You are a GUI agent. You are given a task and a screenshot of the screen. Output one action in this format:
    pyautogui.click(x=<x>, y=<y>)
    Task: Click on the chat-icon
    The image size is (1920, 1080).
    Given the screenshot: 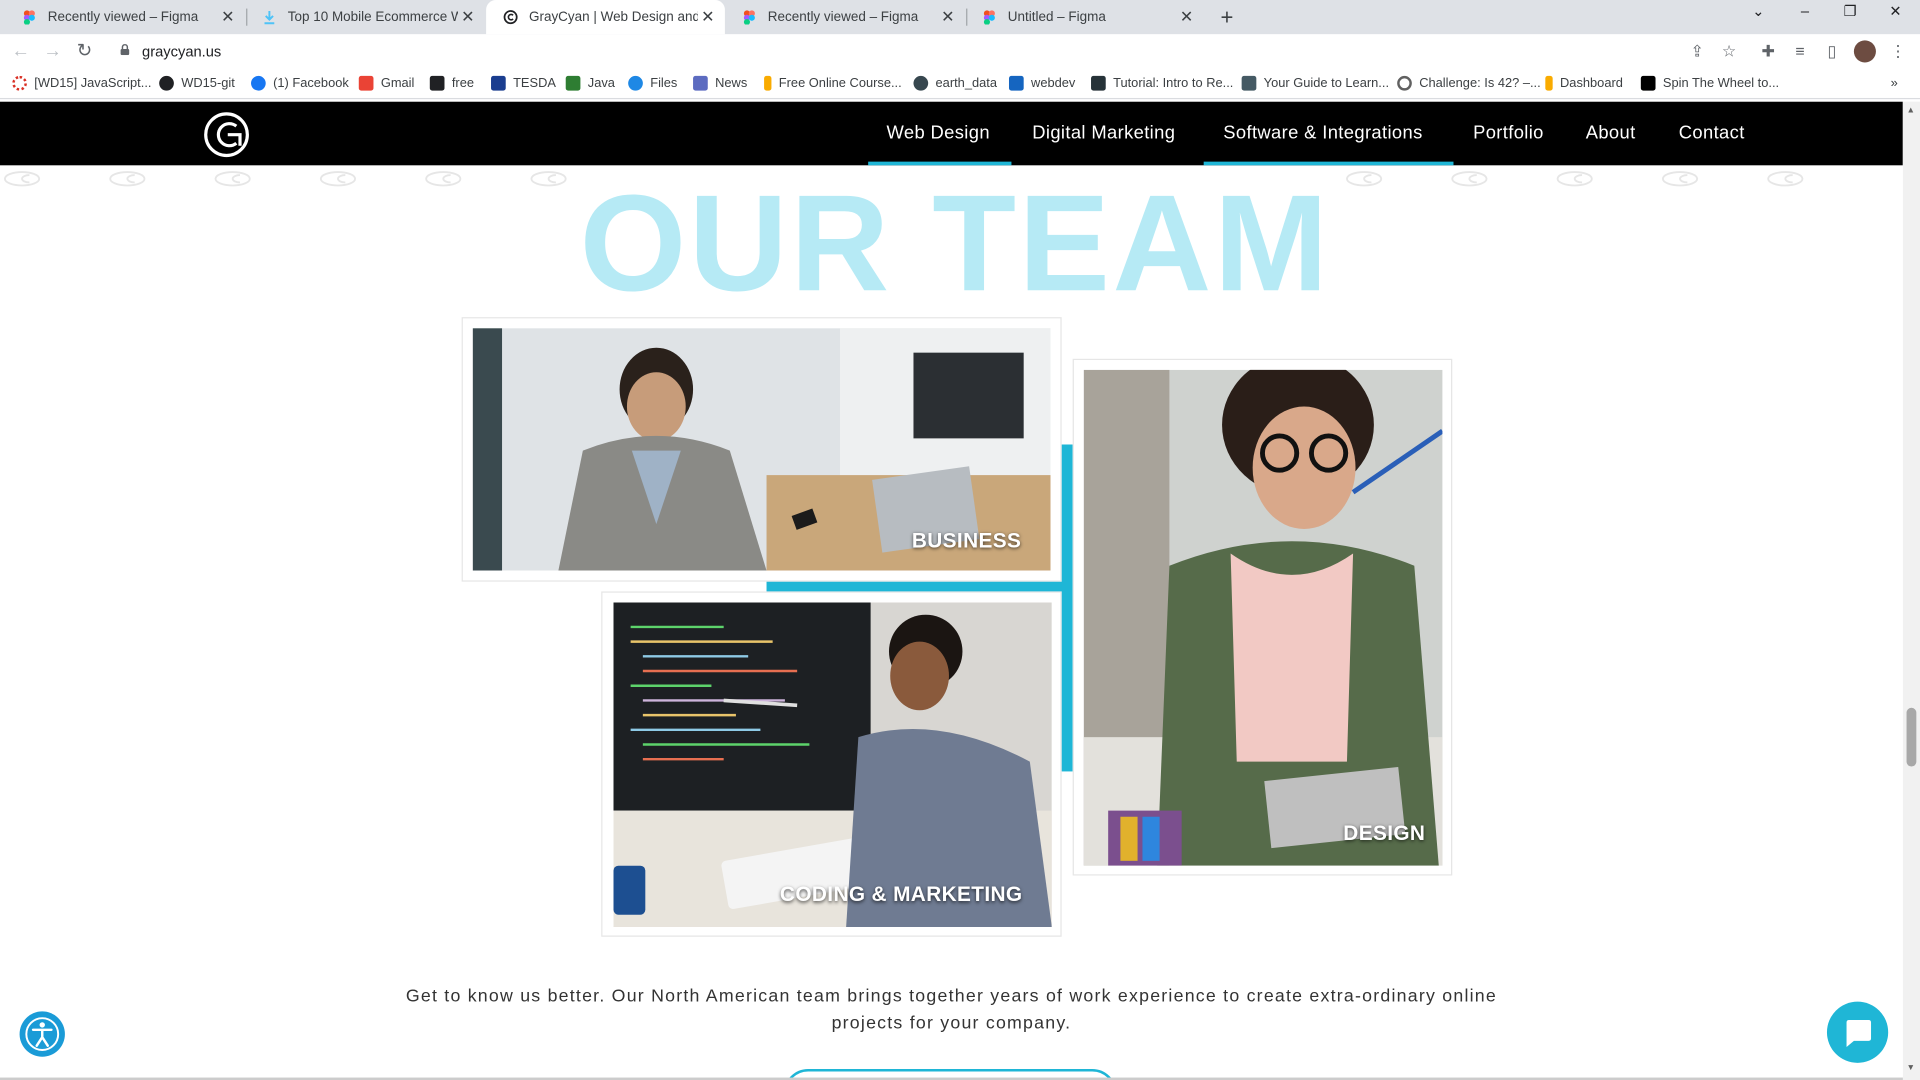 What is the action you would take?
    pyautogui.click(x=1859, y=1033)
    